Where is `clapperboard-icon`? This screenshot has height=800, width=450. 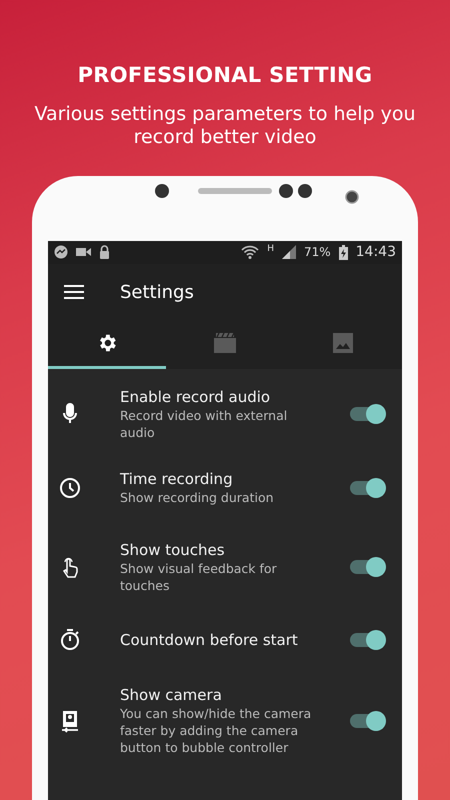 clapperboard-icon is located at coordinates (225, 343).